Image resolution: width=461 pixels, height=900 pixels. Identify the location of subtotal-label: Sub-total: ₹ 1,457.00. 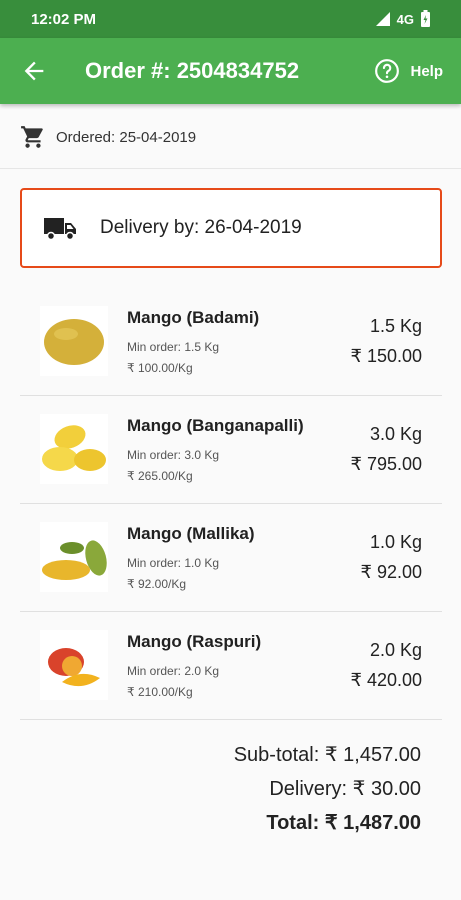
(327, 755).